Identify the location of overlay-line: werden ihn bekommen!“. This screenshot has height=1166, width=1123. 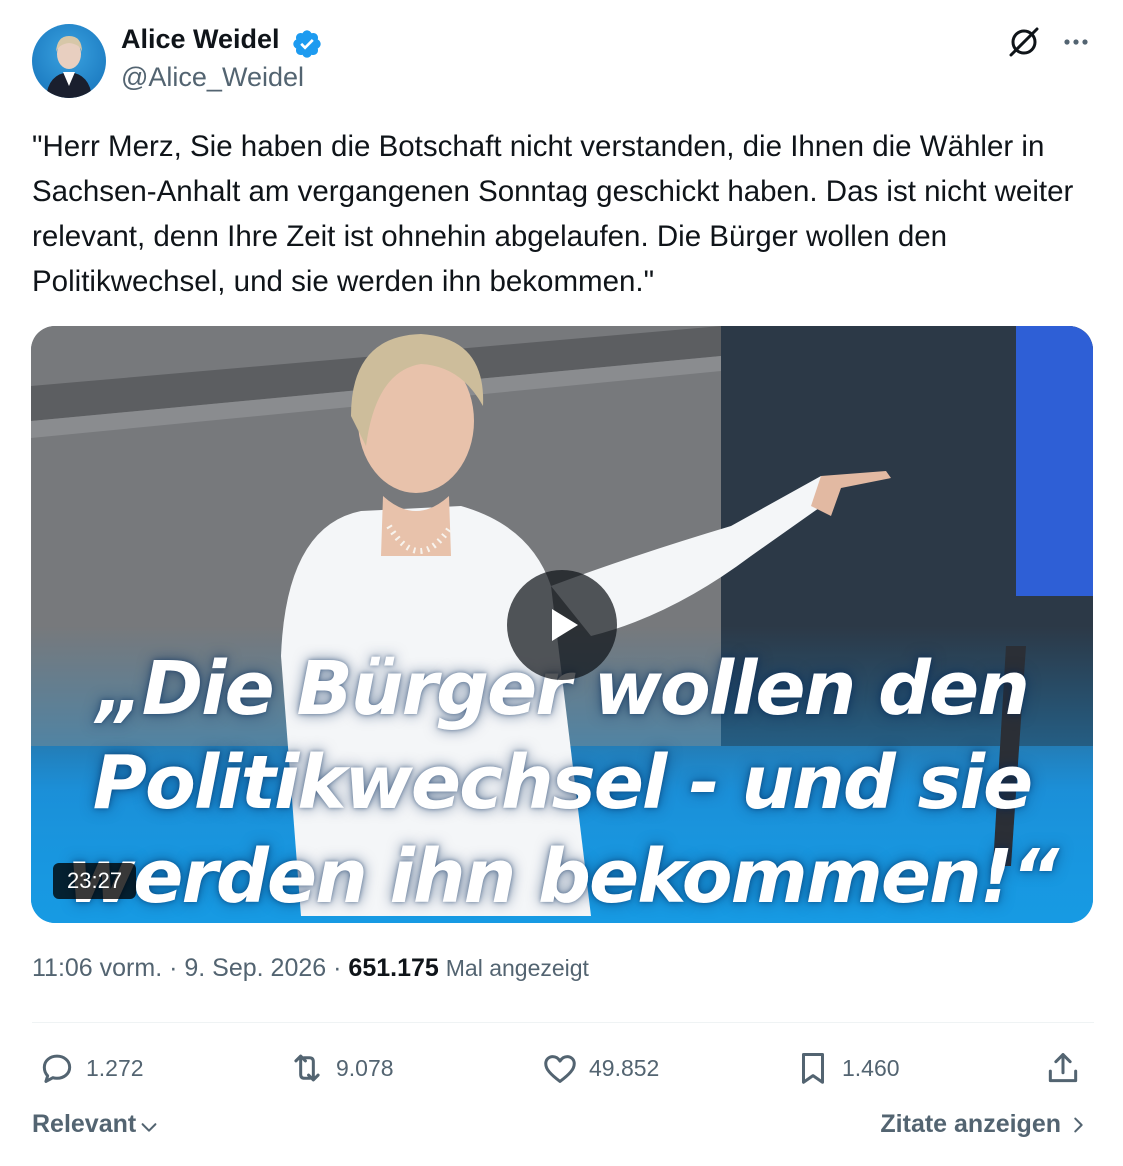
(562, 877).